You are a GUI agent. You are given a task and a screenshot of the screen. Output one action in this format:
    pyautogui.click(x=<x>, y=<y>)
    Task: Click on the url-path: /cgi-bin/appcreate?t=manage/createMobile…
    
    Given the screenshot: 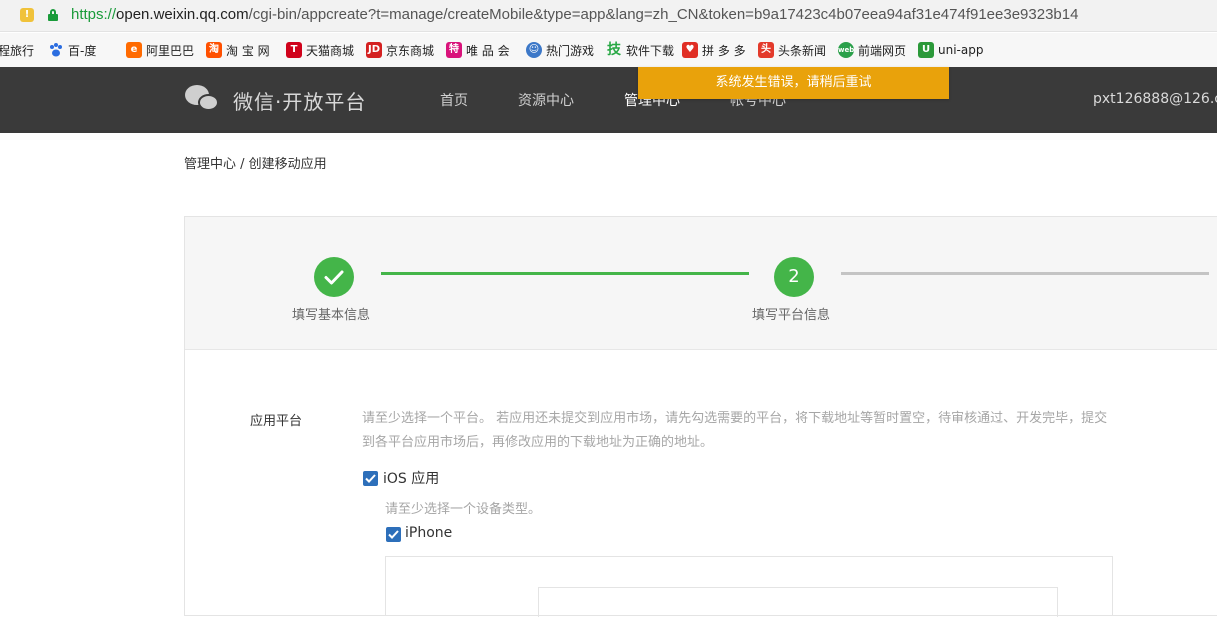 What is the action you would take?
    pyautogui.click(x=663, y=14)
    